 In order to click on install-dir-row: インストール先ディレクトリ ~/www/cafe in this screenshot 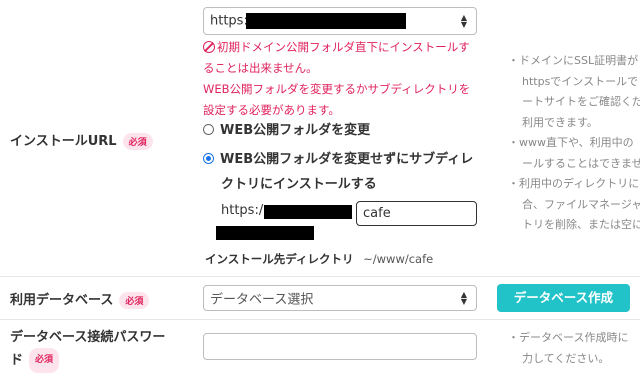, I will do `click(319, 259)`.